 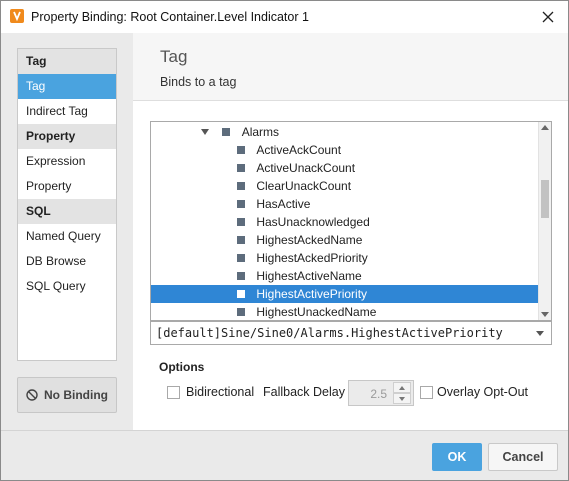 What do you see at coordinates (67, 136) in the screenshot?
I see `nav-group-property: Property` at bounding box center [67, 136].